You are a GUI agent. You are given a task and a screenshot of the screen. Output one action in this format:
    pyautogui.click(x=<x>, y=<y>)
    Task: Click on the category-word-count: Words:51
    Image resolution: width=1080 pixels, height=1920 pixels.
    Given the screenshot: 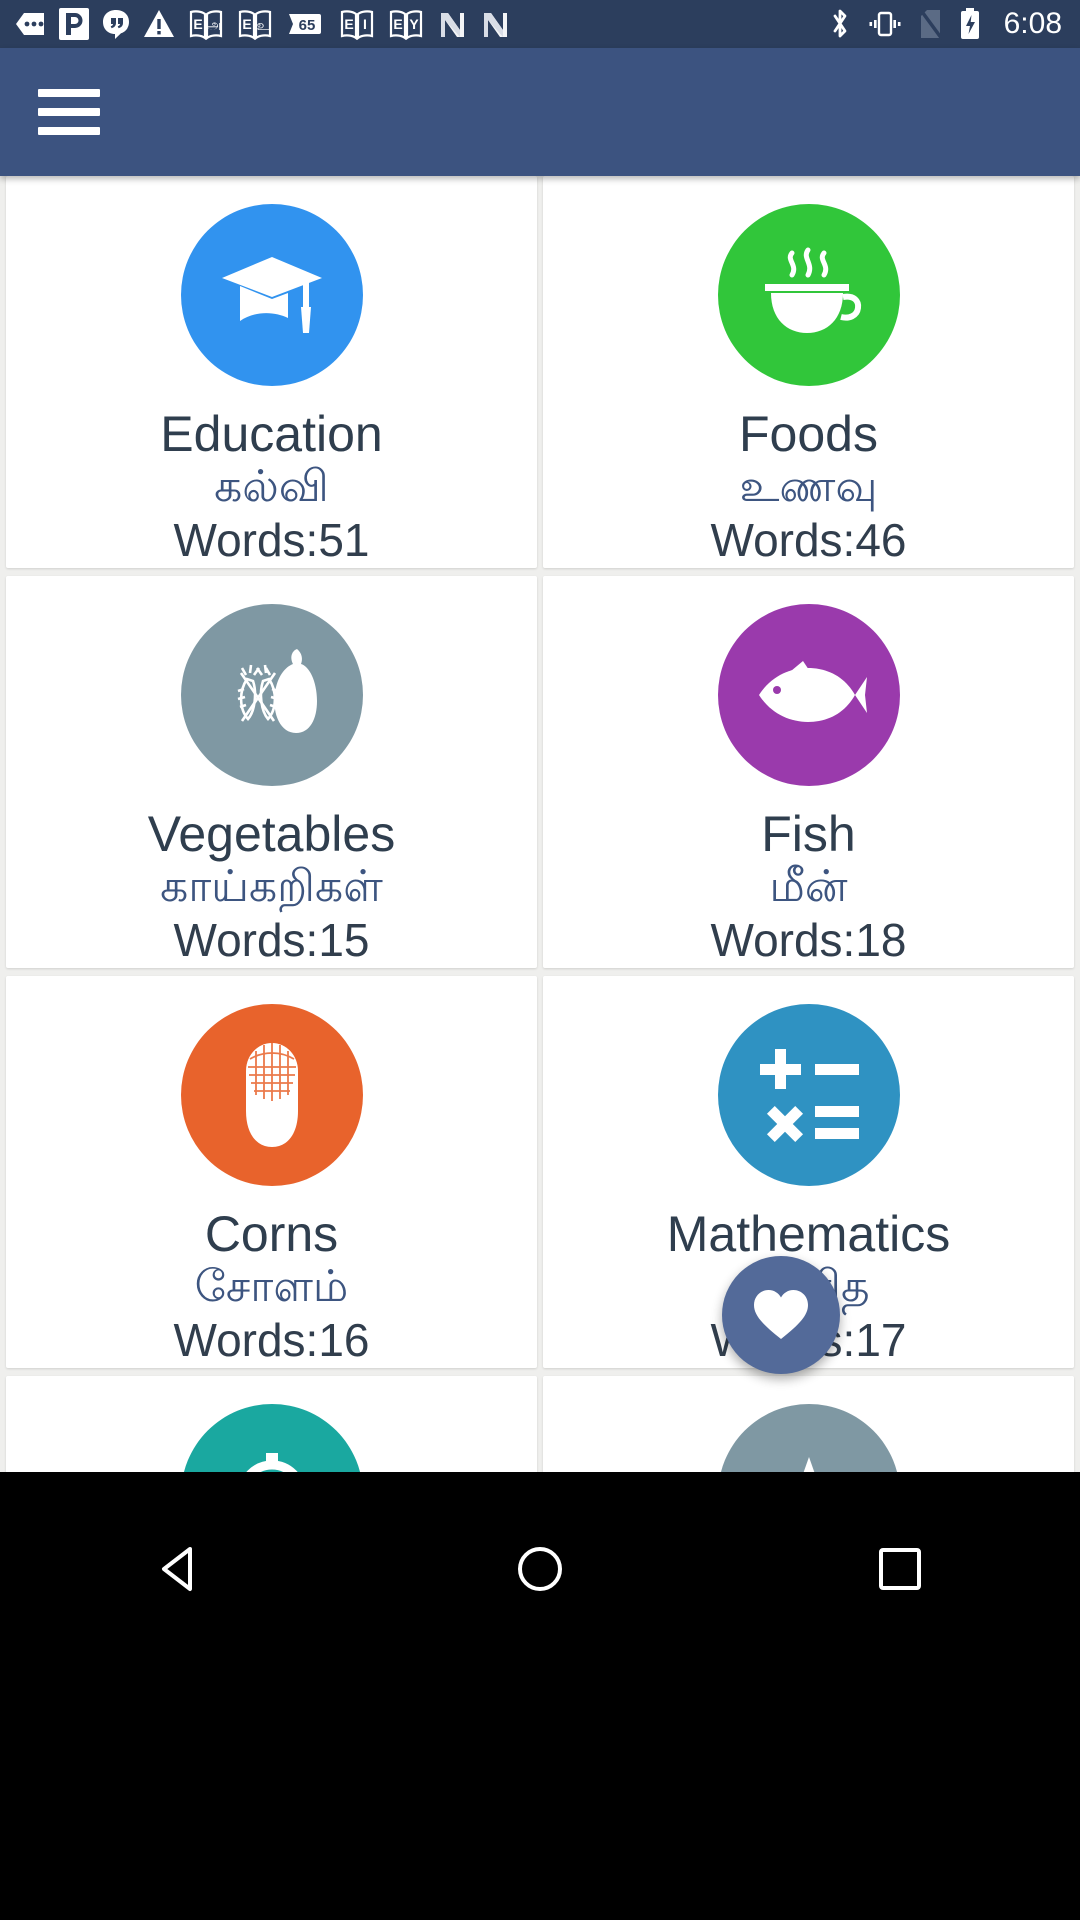 What is the action you would take?
    pyautogui.click(x=271, y=539)
    